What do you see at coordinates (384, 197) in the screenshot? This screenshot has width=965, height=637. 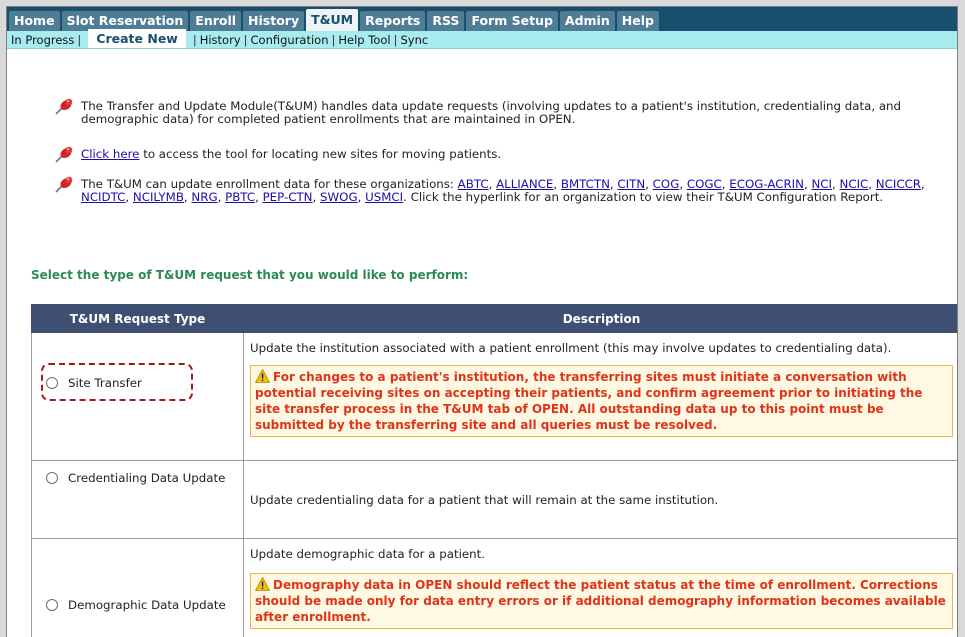 I see `org-link-usmci: USMCI` at bounding box center [384, 197].